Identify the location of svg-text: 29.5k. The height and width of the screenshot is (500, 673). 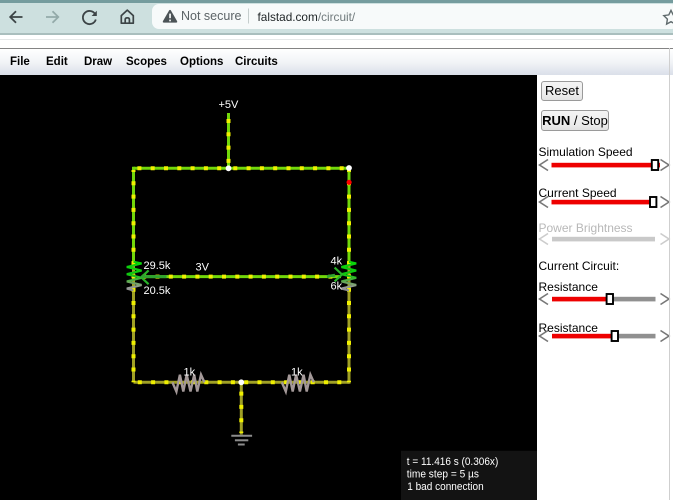
(157, 266).